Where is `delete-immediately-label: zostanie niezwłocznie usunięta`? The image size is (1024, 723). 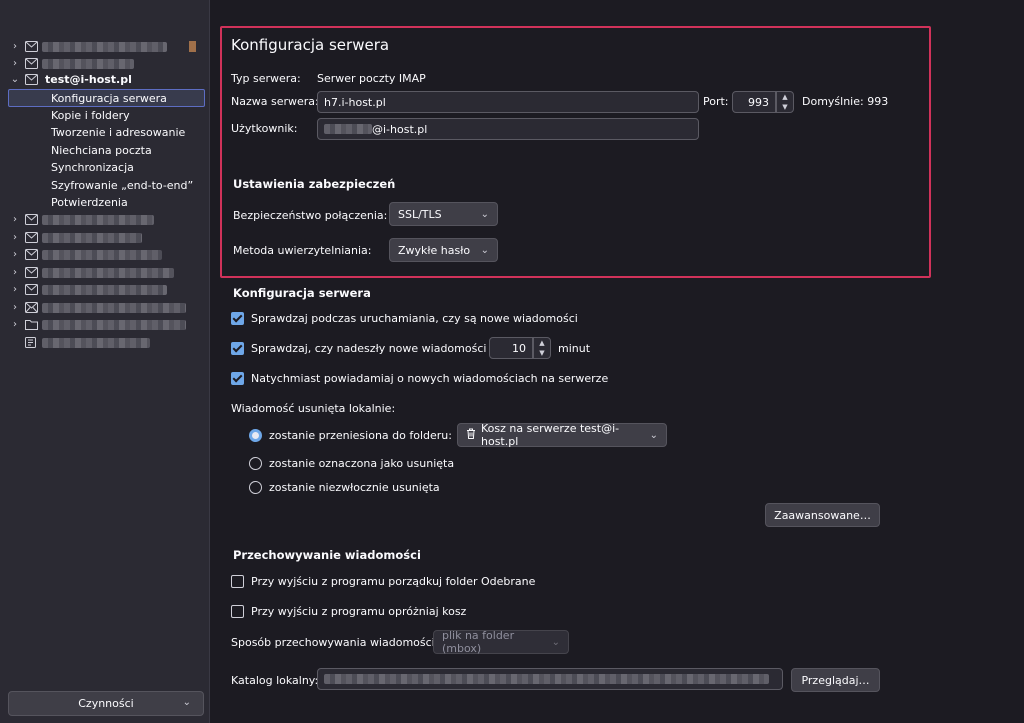
delete-immediately-label: zostanie niezwłocznie usunięta is located at coordinates (354, 487).